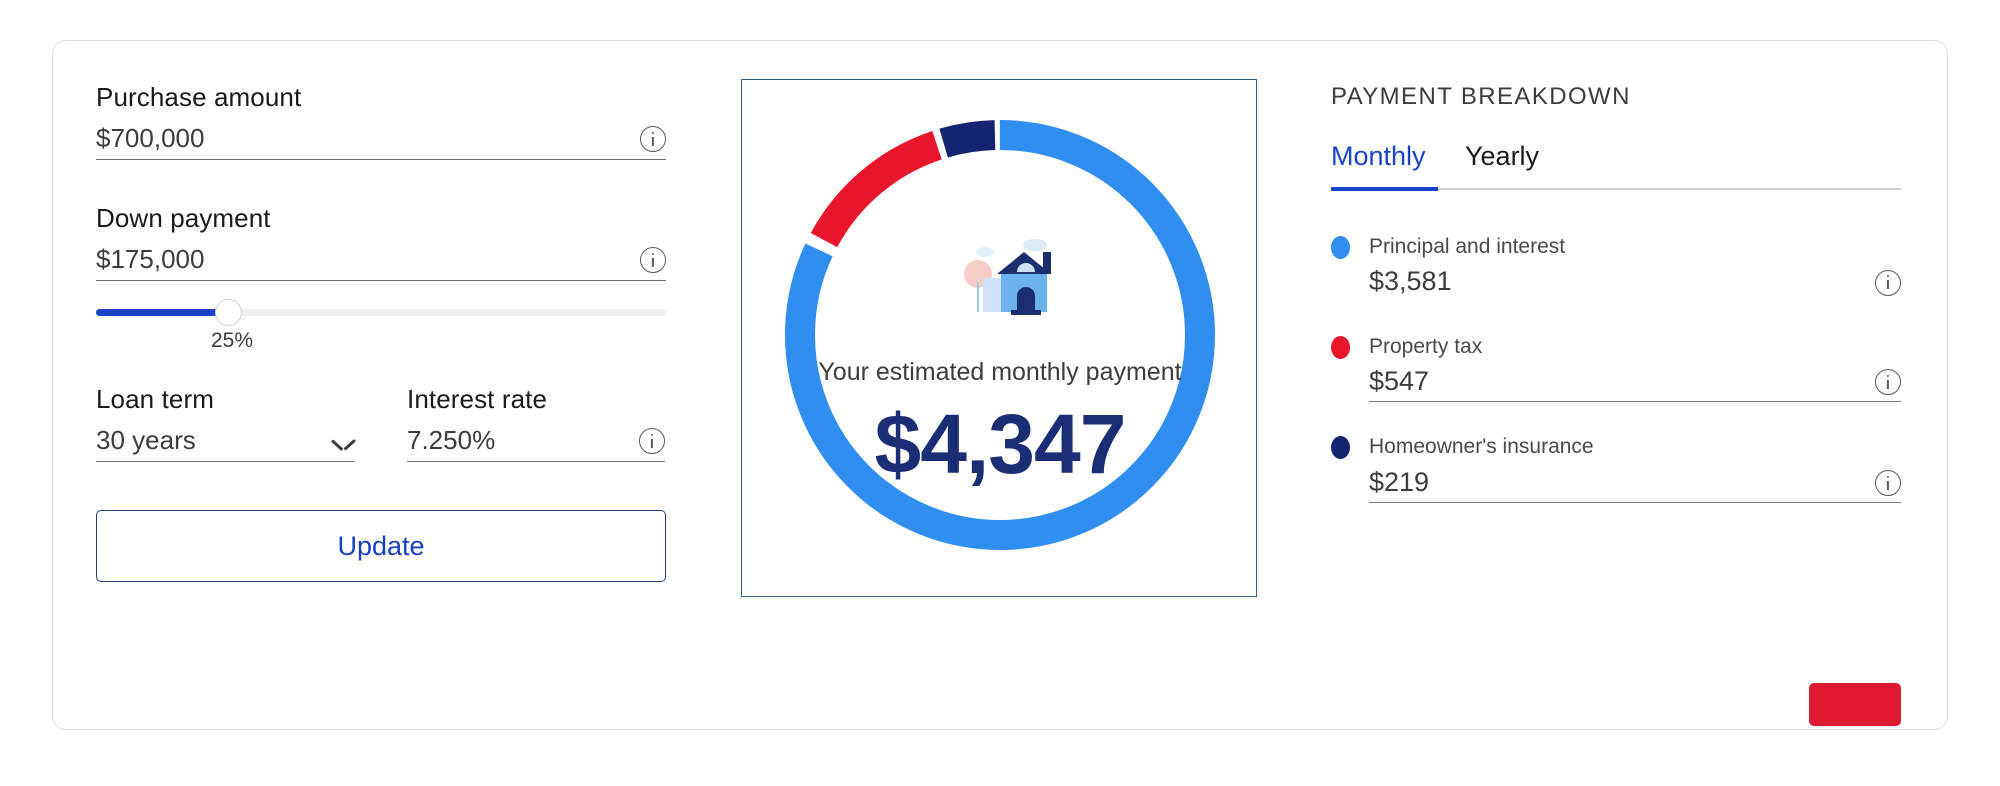 This screenshot has width=2000, height=786. I want to click on purchase-amount-info-icon, so click(653, 139).